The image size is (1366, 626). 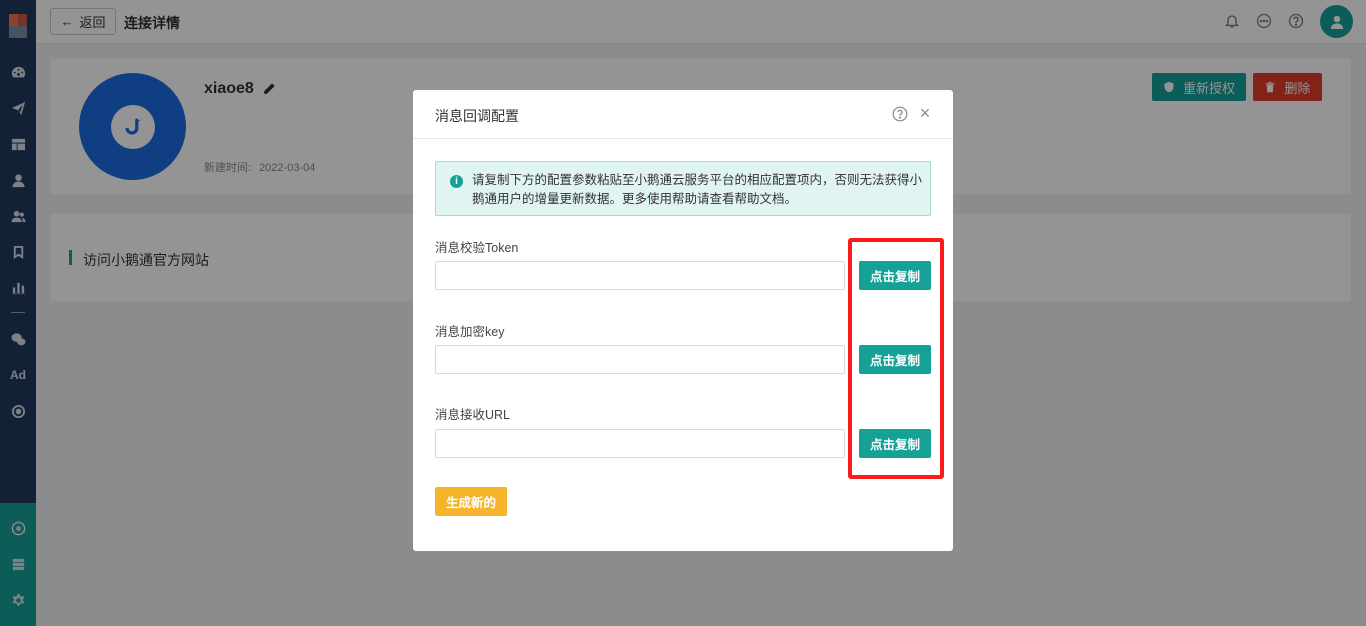 I want to click on receive-url-input, so click(x=640, y=443).